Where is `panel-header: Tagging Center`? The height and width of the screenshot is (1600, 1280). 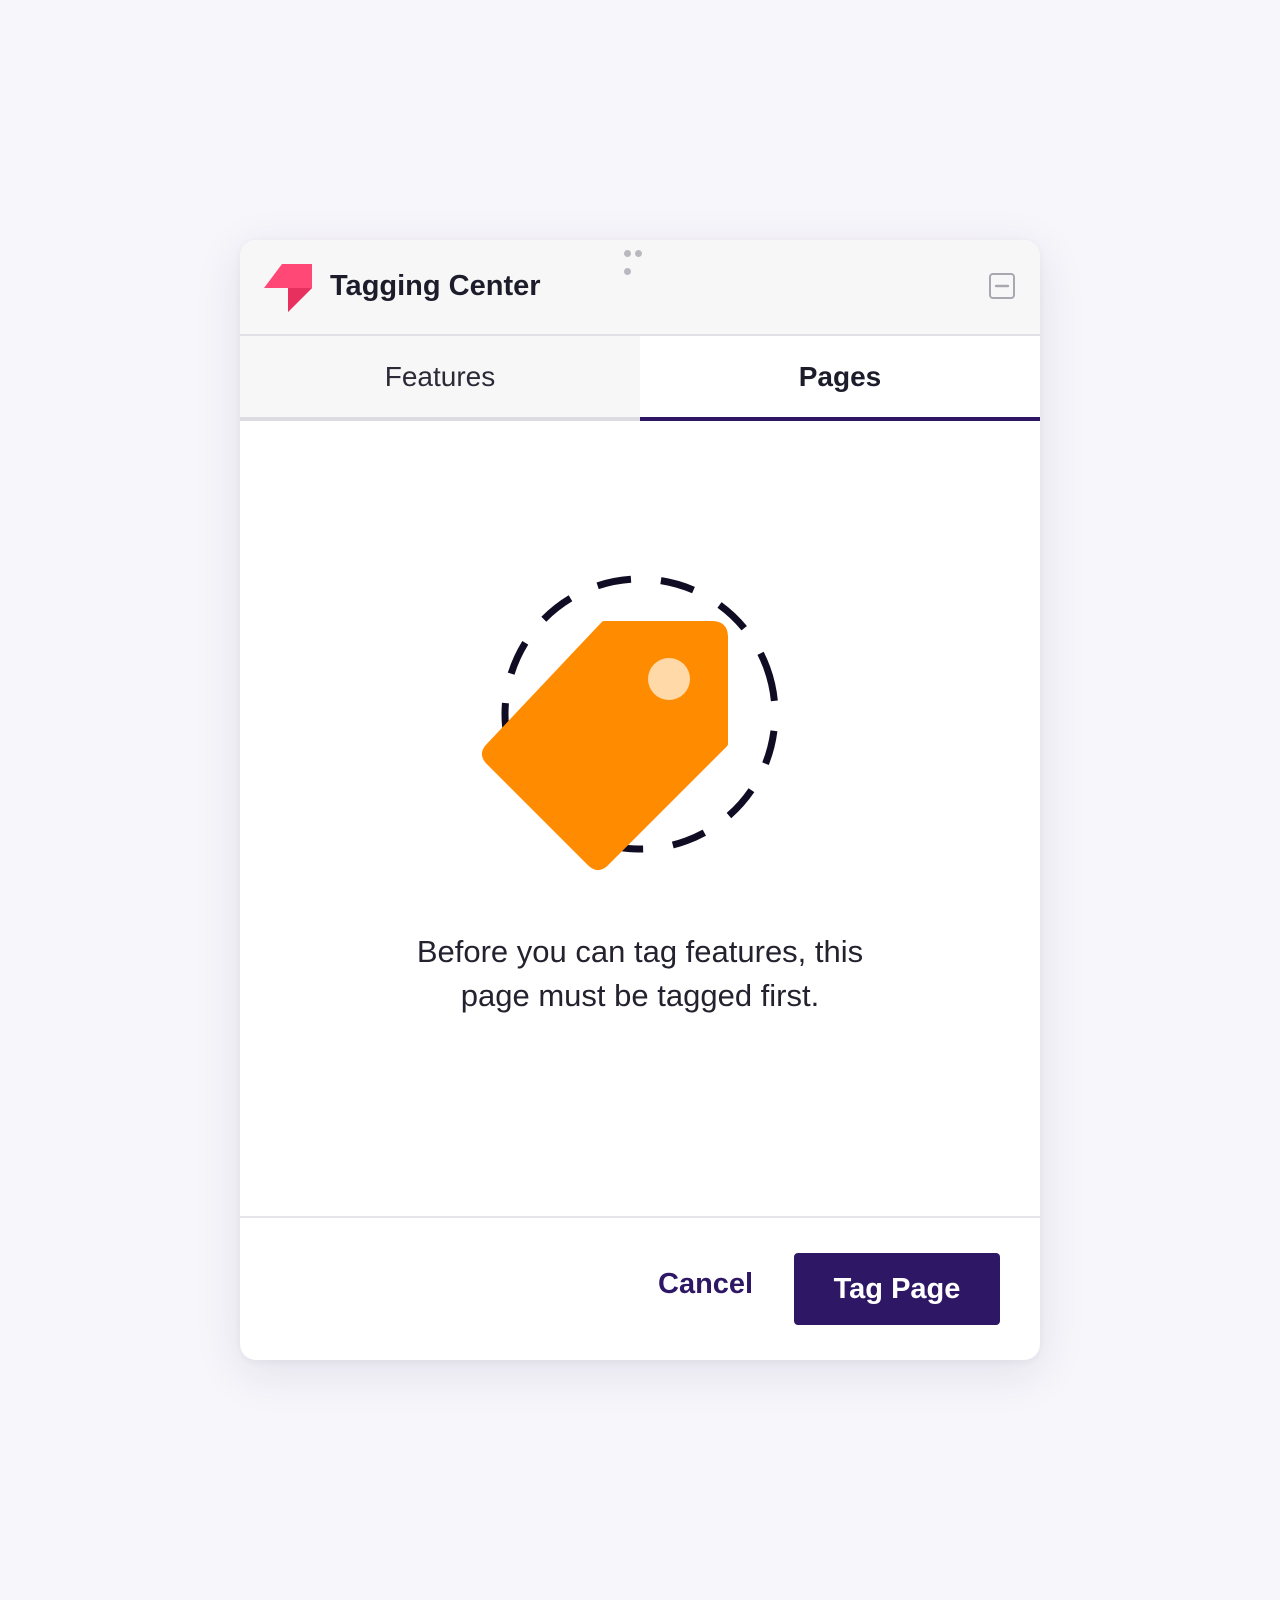 panel-header: Tagging Center is located at coordinates (640, 288).